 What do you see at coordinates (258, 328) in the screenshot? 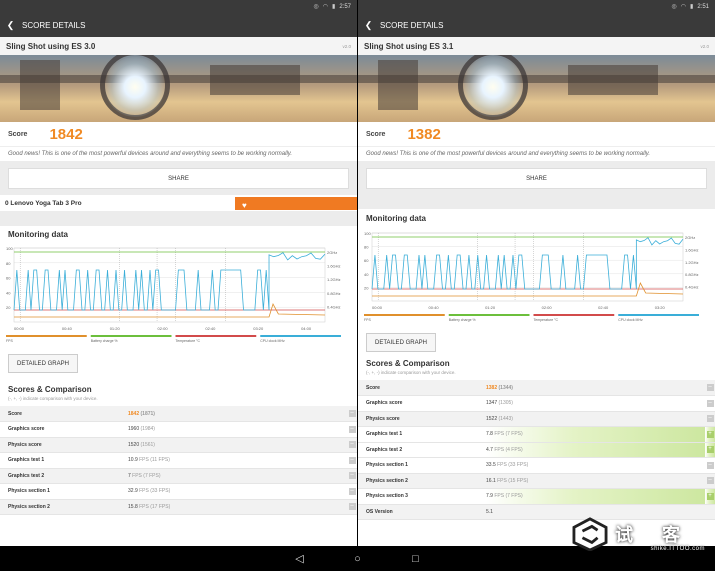
I see `x-tick-label: 03:20` at bounding box center [258, 328].